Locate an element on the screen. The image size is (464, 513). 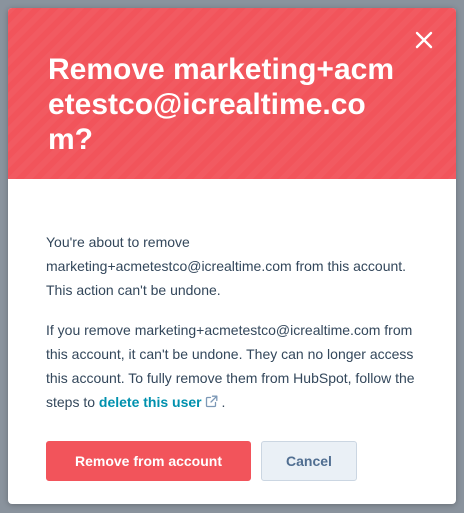
delete-user-link-label: delete this user is located at coordinates (150, 402).